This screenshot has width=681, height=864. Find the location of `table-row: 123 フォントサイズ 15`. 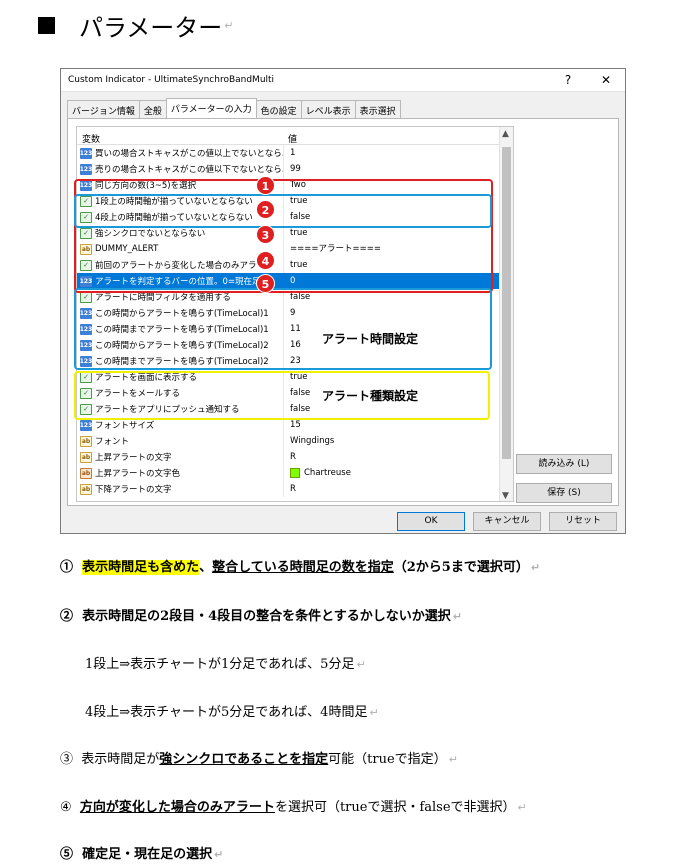

table-row: 123 フォントサイズ 15 is located at coordinates (295, 425).